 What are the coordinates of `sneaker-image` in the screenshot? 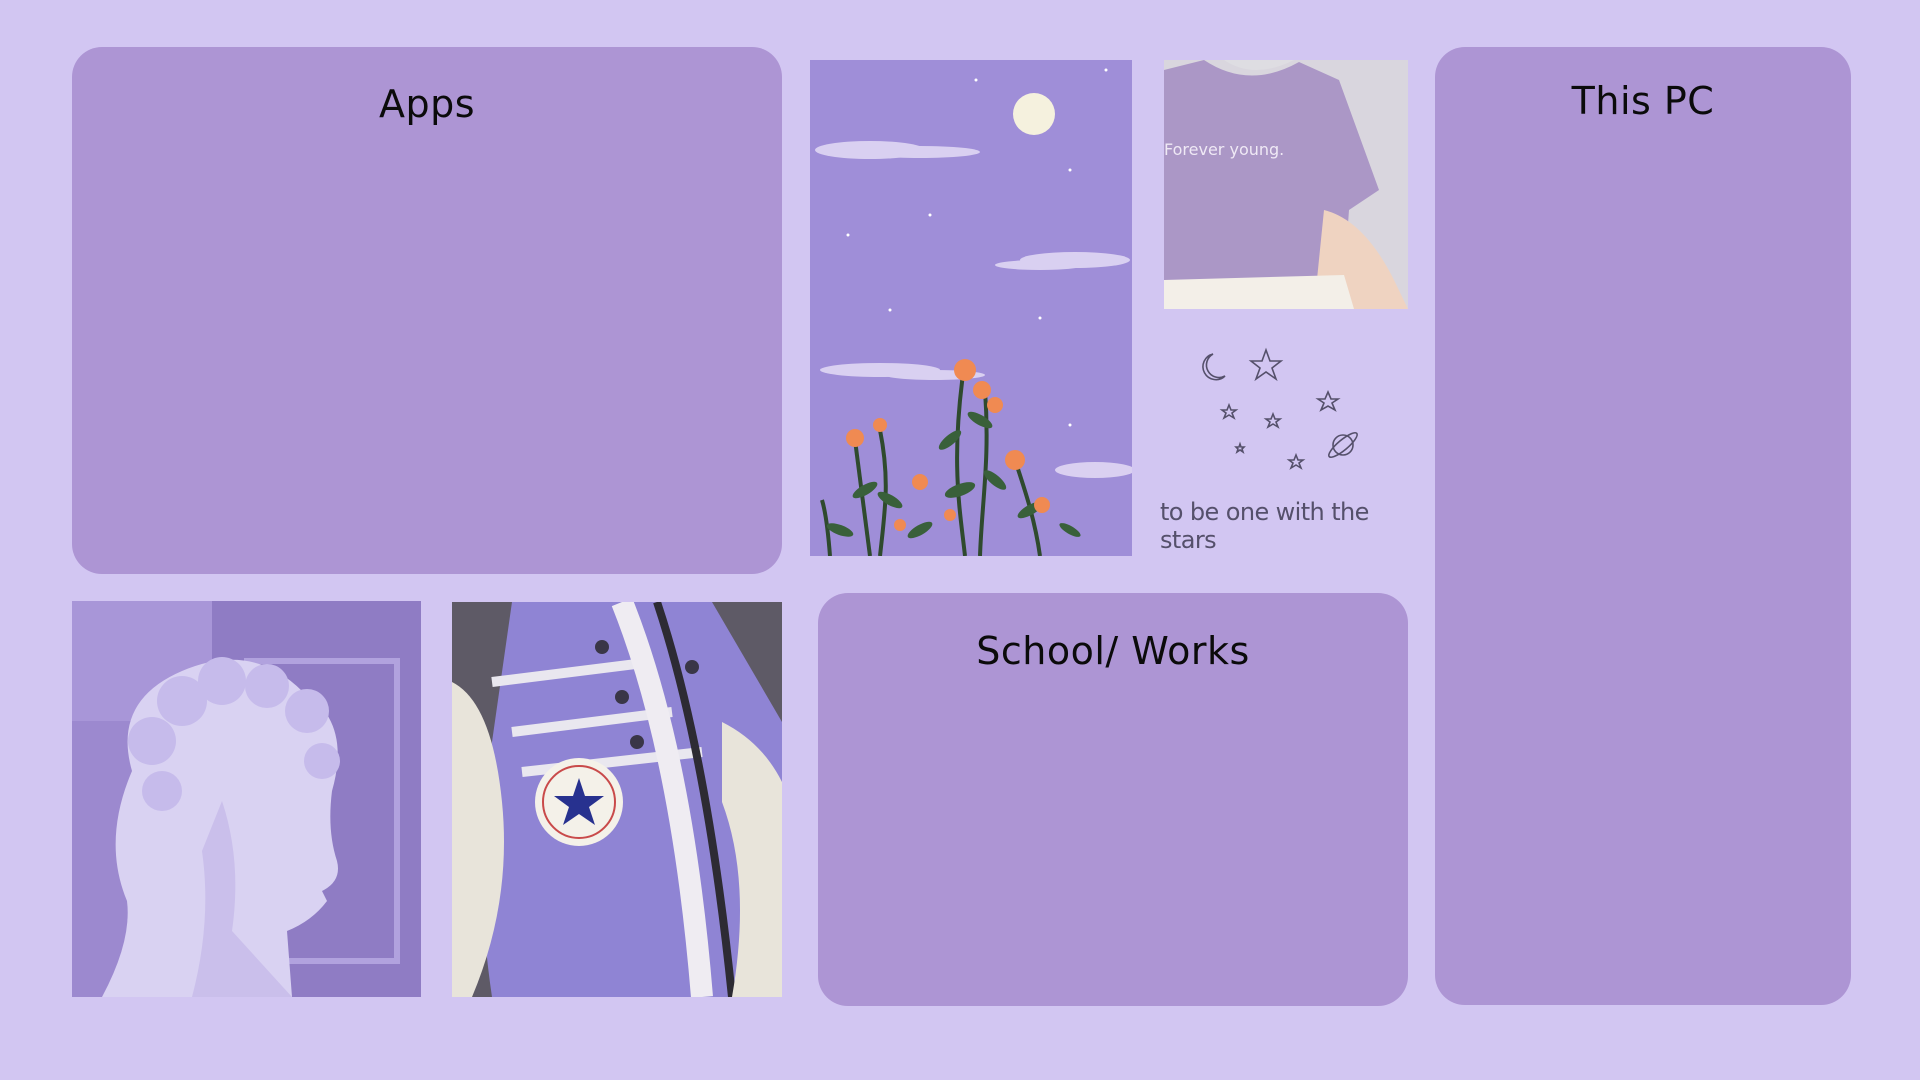 It's located at (617, 799).